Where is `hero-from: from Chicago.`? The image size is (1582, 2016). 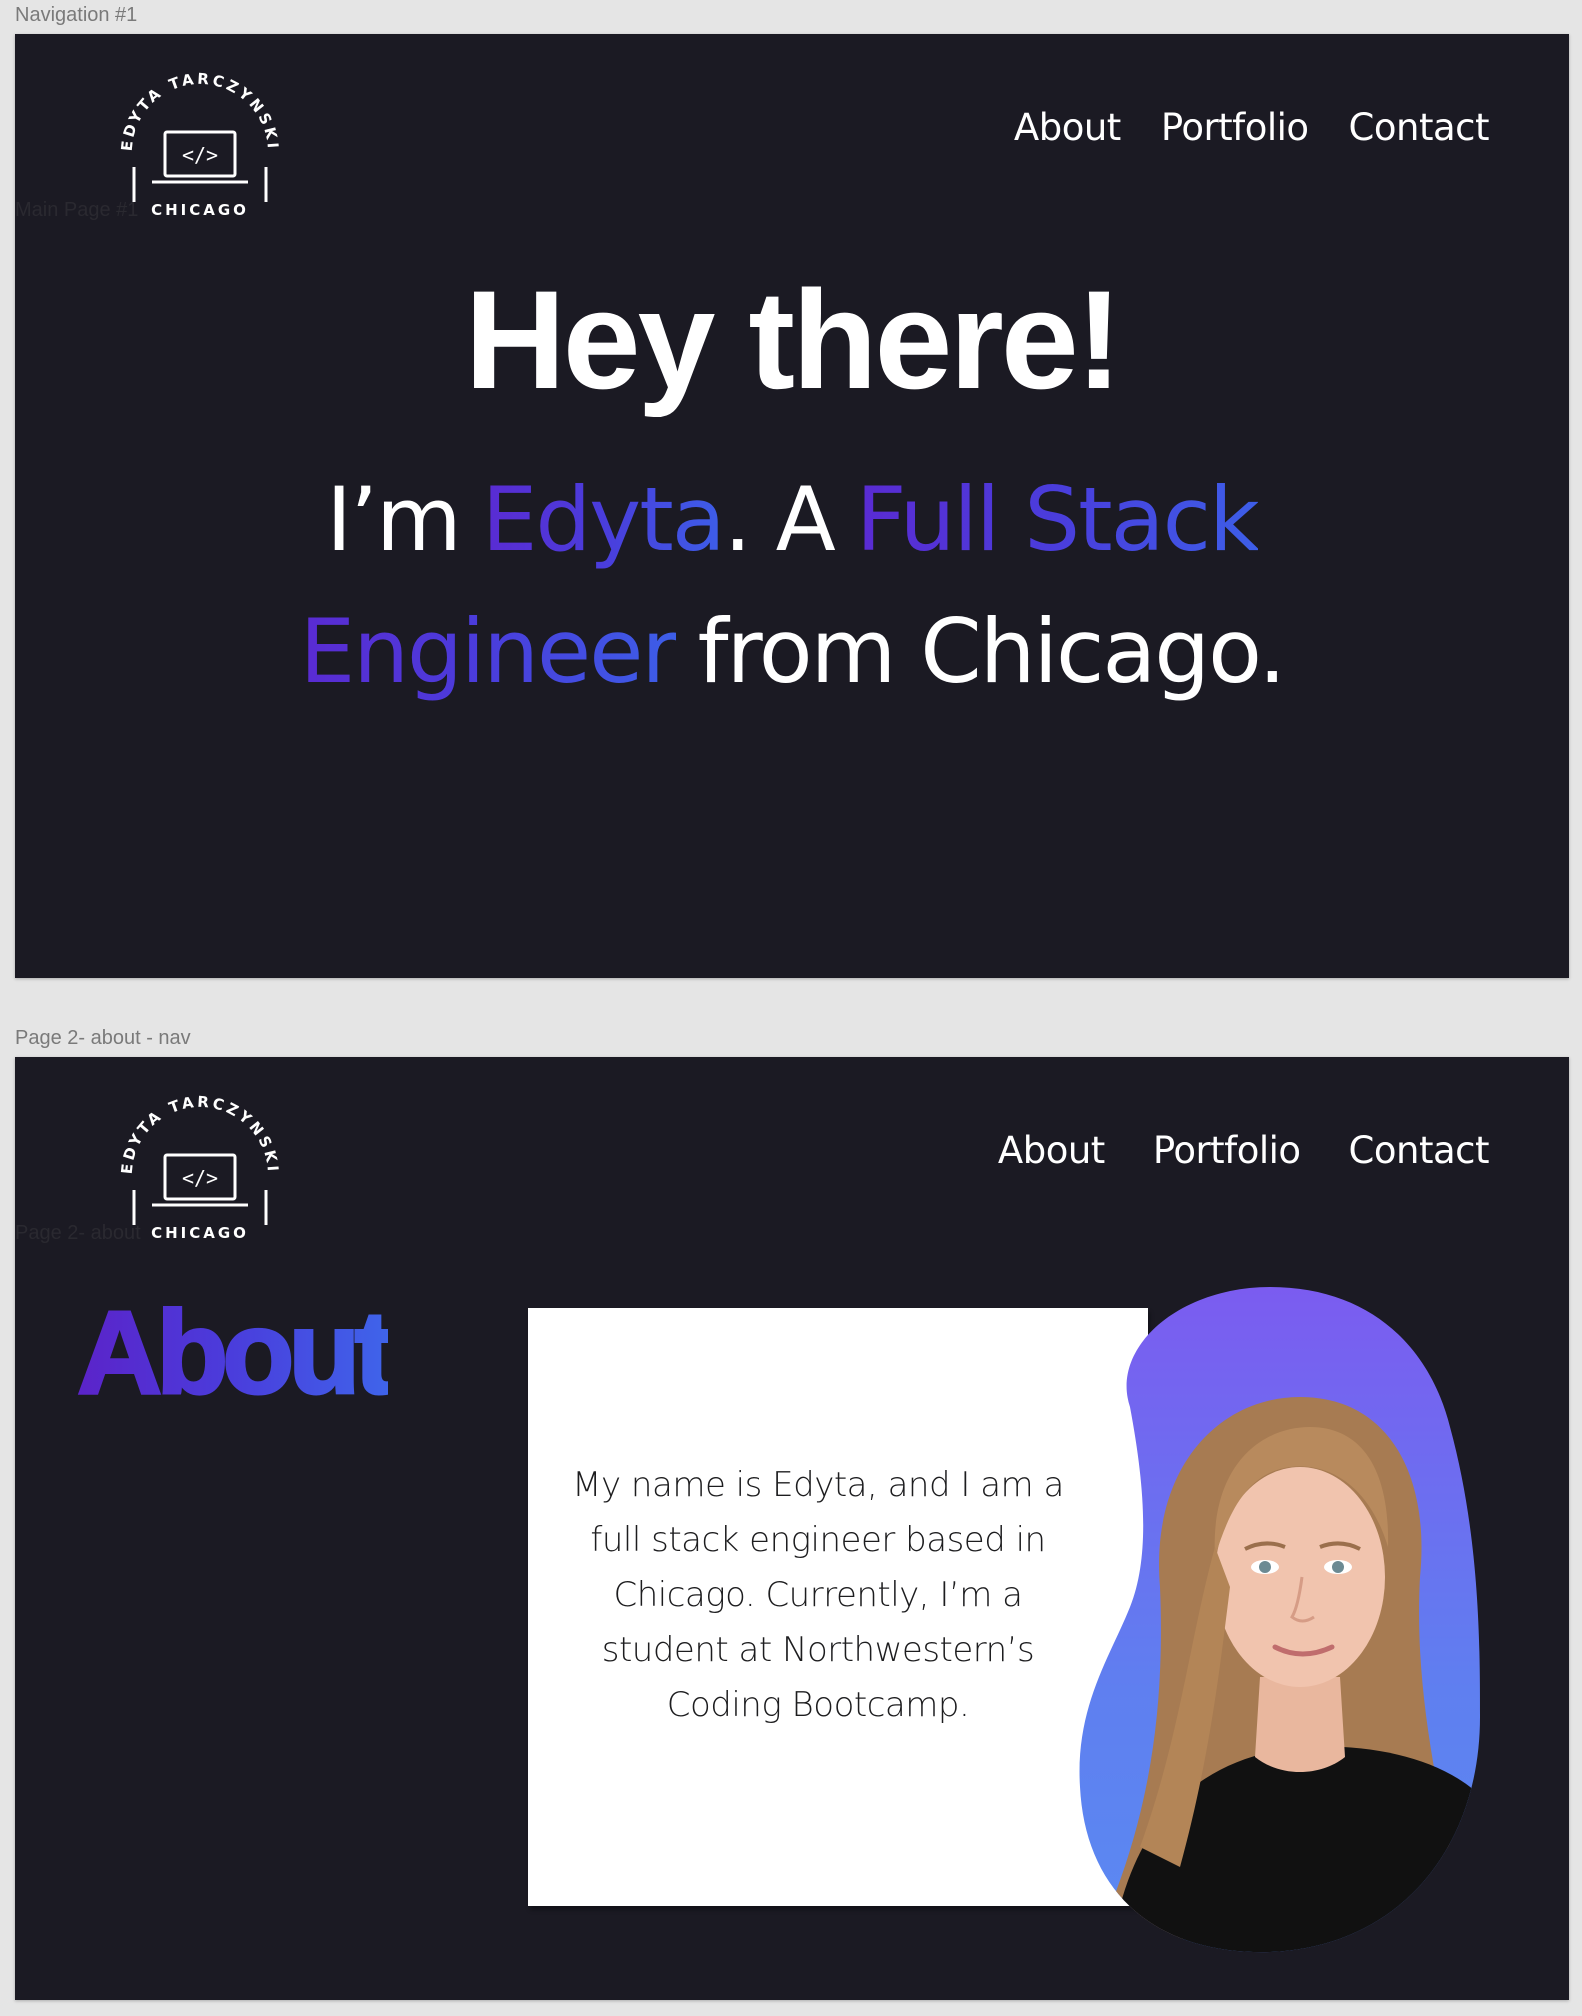 hero-from: from Chicago. is located at coordinates (992, 651).